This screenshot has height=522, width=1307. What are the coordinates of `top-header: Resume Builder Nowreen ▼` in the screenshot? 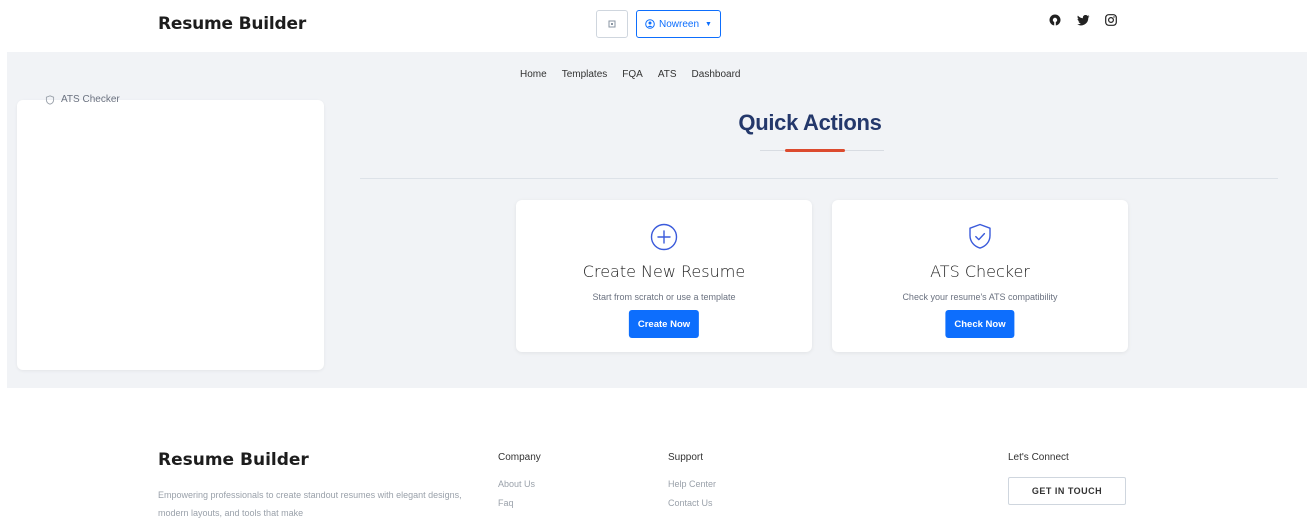 It's located at (653, 26).